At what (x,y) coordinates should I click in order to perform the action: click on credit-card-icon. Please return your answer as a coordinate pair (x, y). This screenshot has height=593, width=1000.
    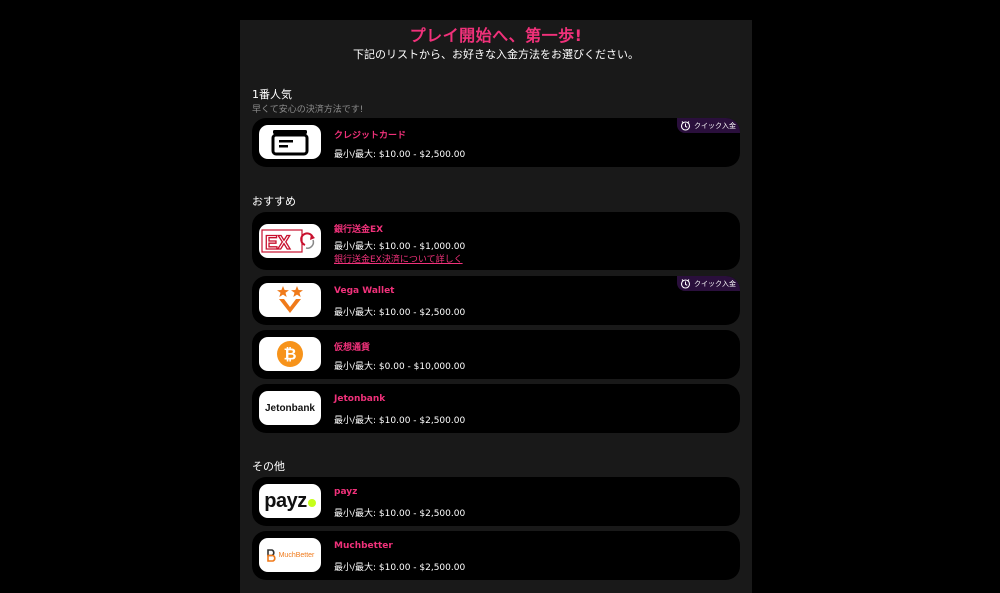
    Looking at the image, I should click on (290, 143).